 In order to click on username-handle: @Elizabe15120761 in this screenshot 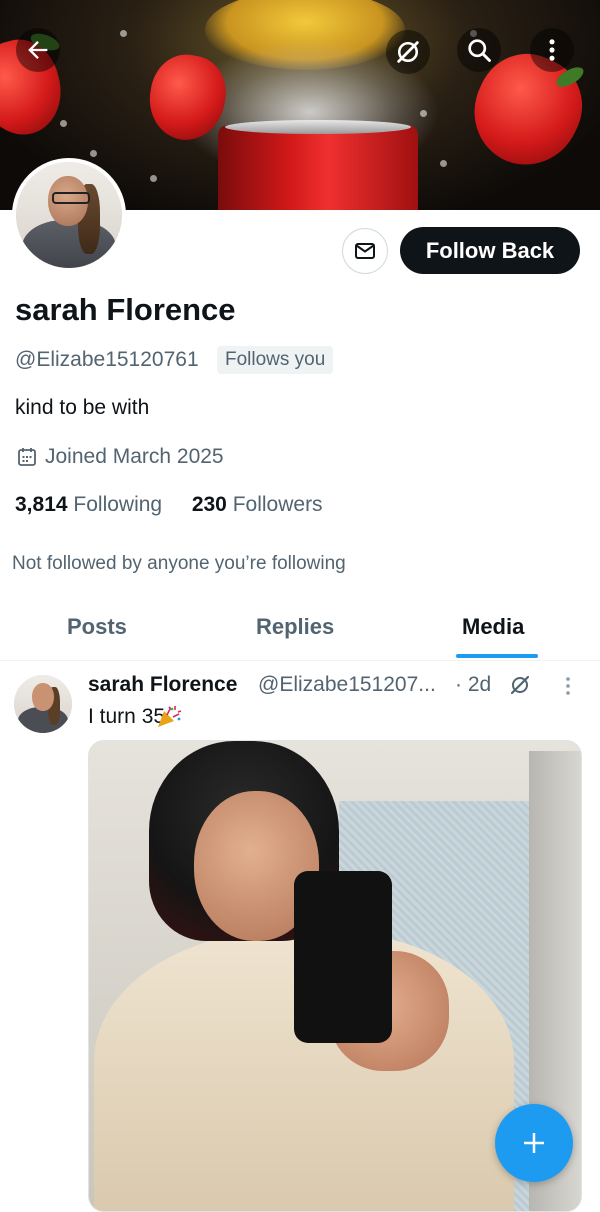, I will do `click(107, 359)`.